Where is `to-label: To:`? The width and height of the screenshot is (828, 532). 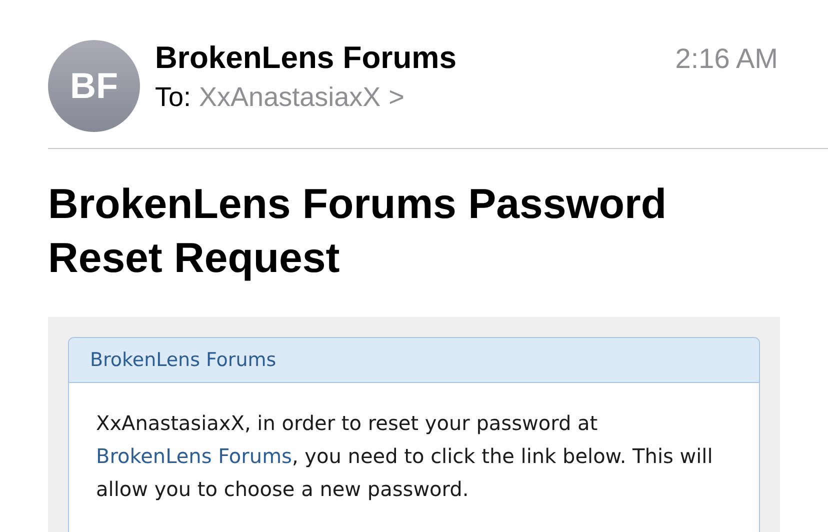
to-label: To: is located at coordinates (173, 97).